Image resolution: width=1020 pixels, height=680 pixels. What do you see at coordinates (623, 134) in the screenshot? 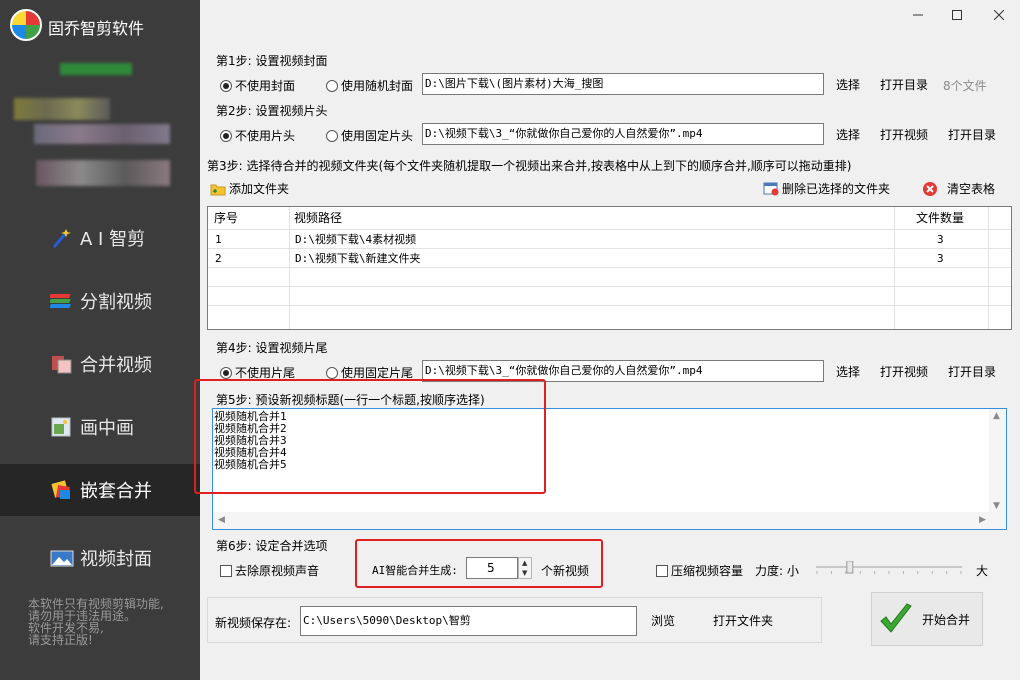
I see `intro-path-input: D:\视频下载\3_“你就做你自己爱你的人自然爱你”.mp4` at bounding box center [623, 134].